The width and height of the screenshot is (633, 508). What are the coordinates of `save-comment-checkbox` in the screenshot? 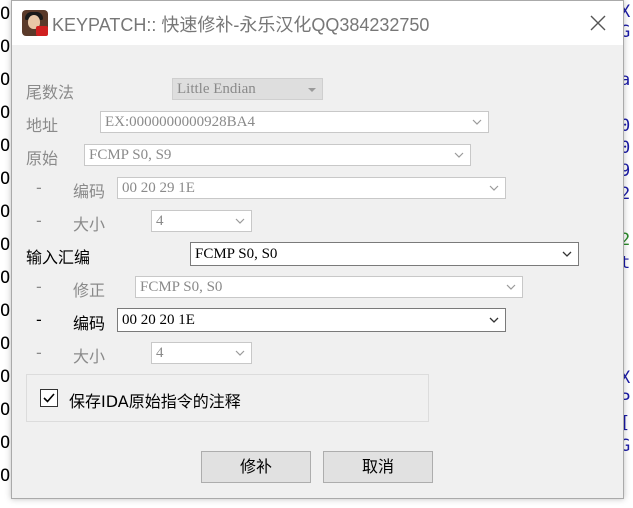 It's located at (49, 398).